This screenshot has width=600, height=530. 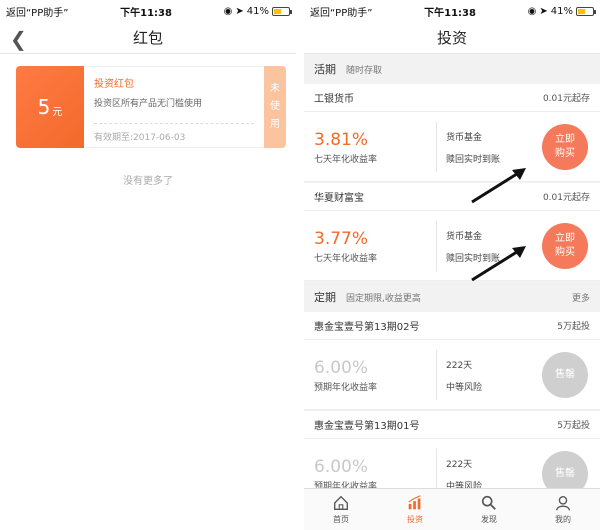 What do you see at coordinates (57, 112) in the screenshot?
I see `coupon-unit: 元` at bounding box center [57, 112].